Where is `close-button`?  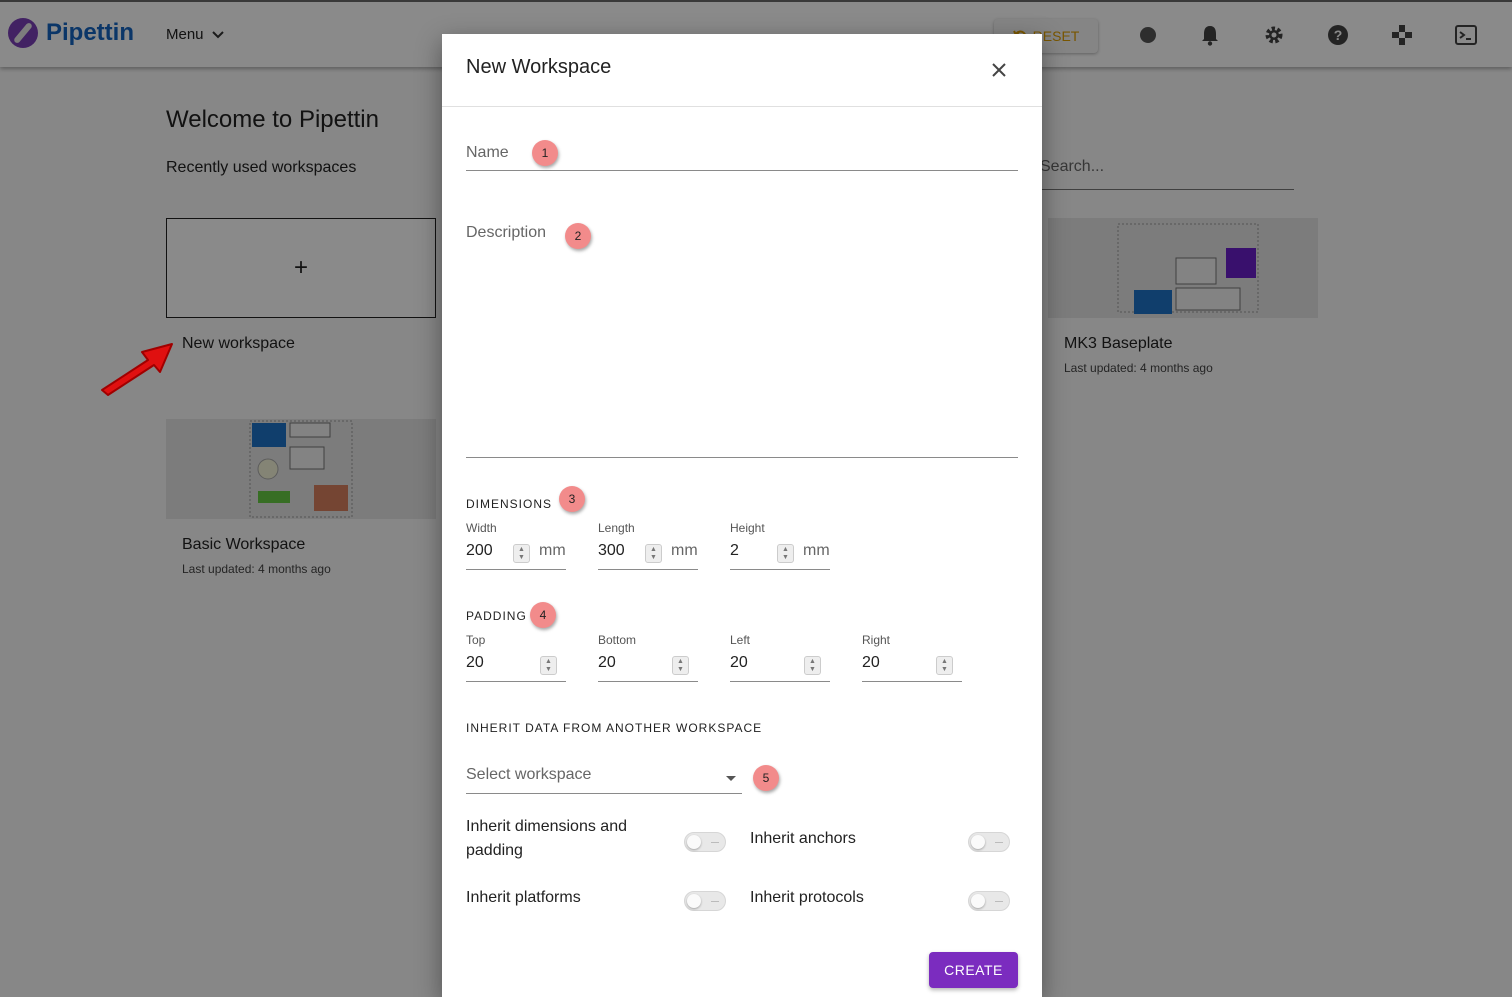
close-button is located at coordinates (999, 70).